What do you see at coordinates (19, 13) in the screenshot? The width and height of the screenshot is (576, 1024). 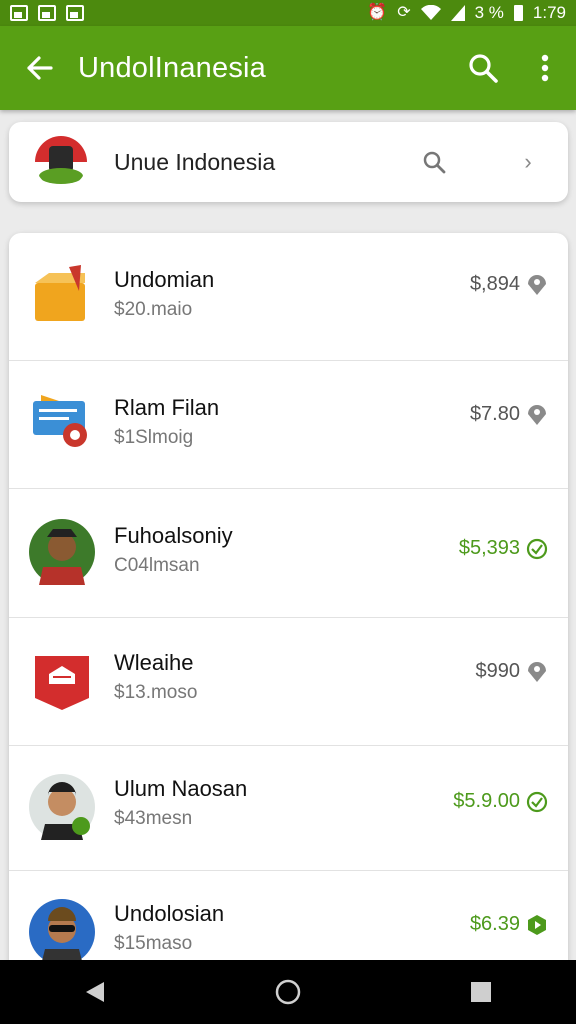 I see `image-notification-icon` at bounding box center [19, 13].